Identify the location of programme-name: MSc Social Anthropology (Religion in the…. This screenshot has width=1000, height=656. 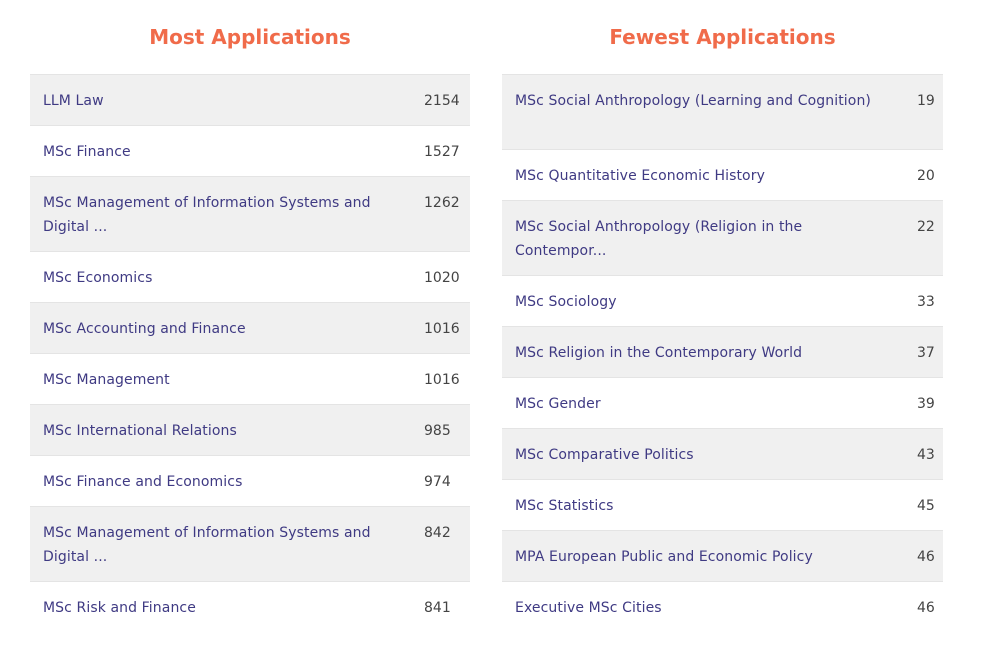
(659, 239).